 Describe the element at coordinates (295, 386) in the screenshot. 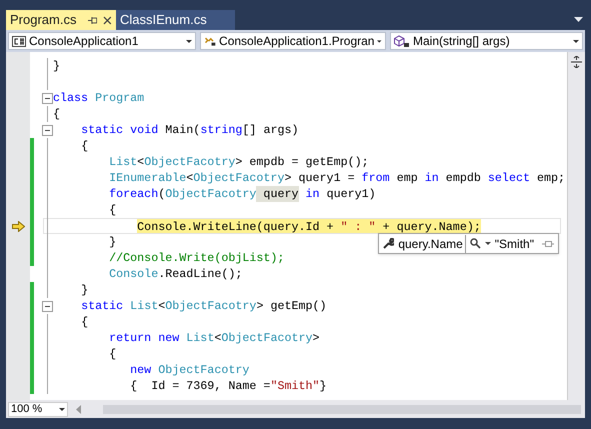

I see `code-token: "Smith"` at that location.